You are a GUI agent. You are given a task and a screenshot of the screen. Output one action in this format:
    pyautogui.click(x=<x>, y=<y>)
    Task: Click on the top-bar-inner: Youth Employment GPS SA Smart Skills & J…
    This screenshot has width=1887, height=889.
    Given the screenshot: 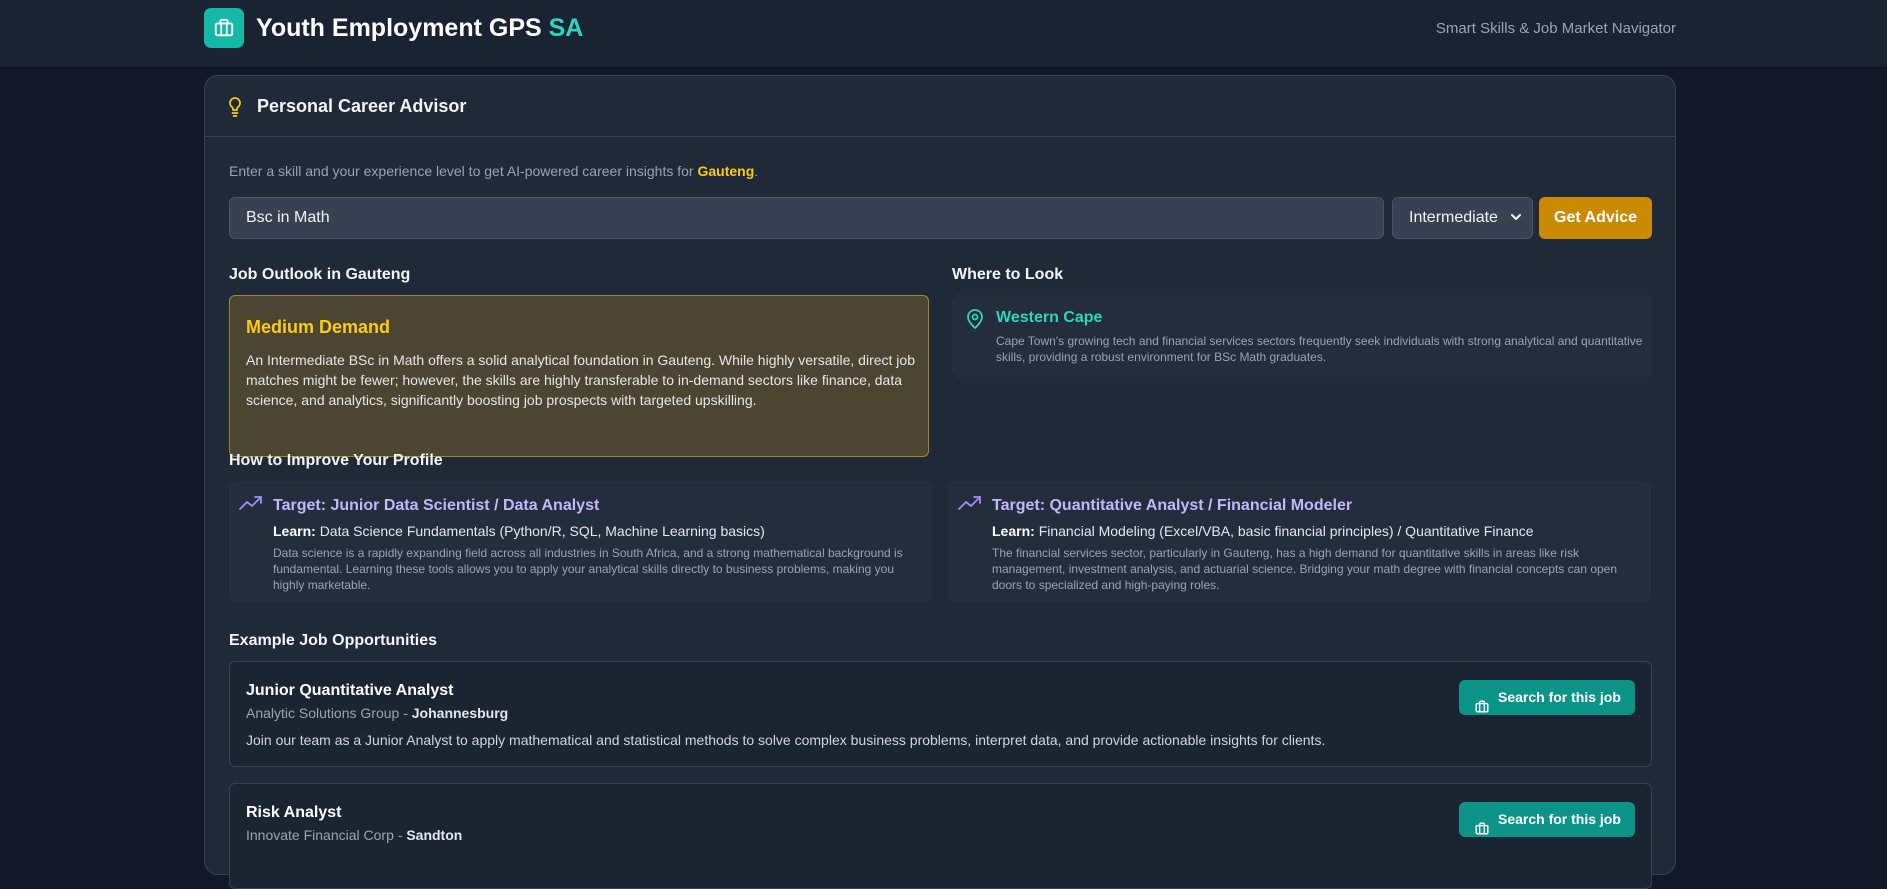 What is the action you would take?
    pyautogui.click(x=940, y=34)
    